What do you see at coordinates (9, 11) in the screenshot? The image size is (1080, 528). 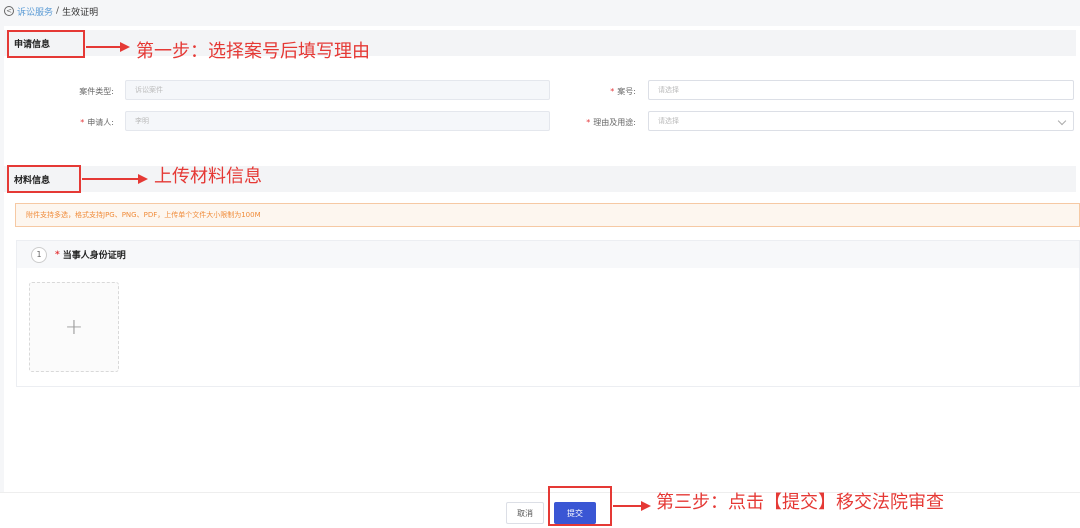 I see `back-circle-icon: <` at bounding box center [9, 11].